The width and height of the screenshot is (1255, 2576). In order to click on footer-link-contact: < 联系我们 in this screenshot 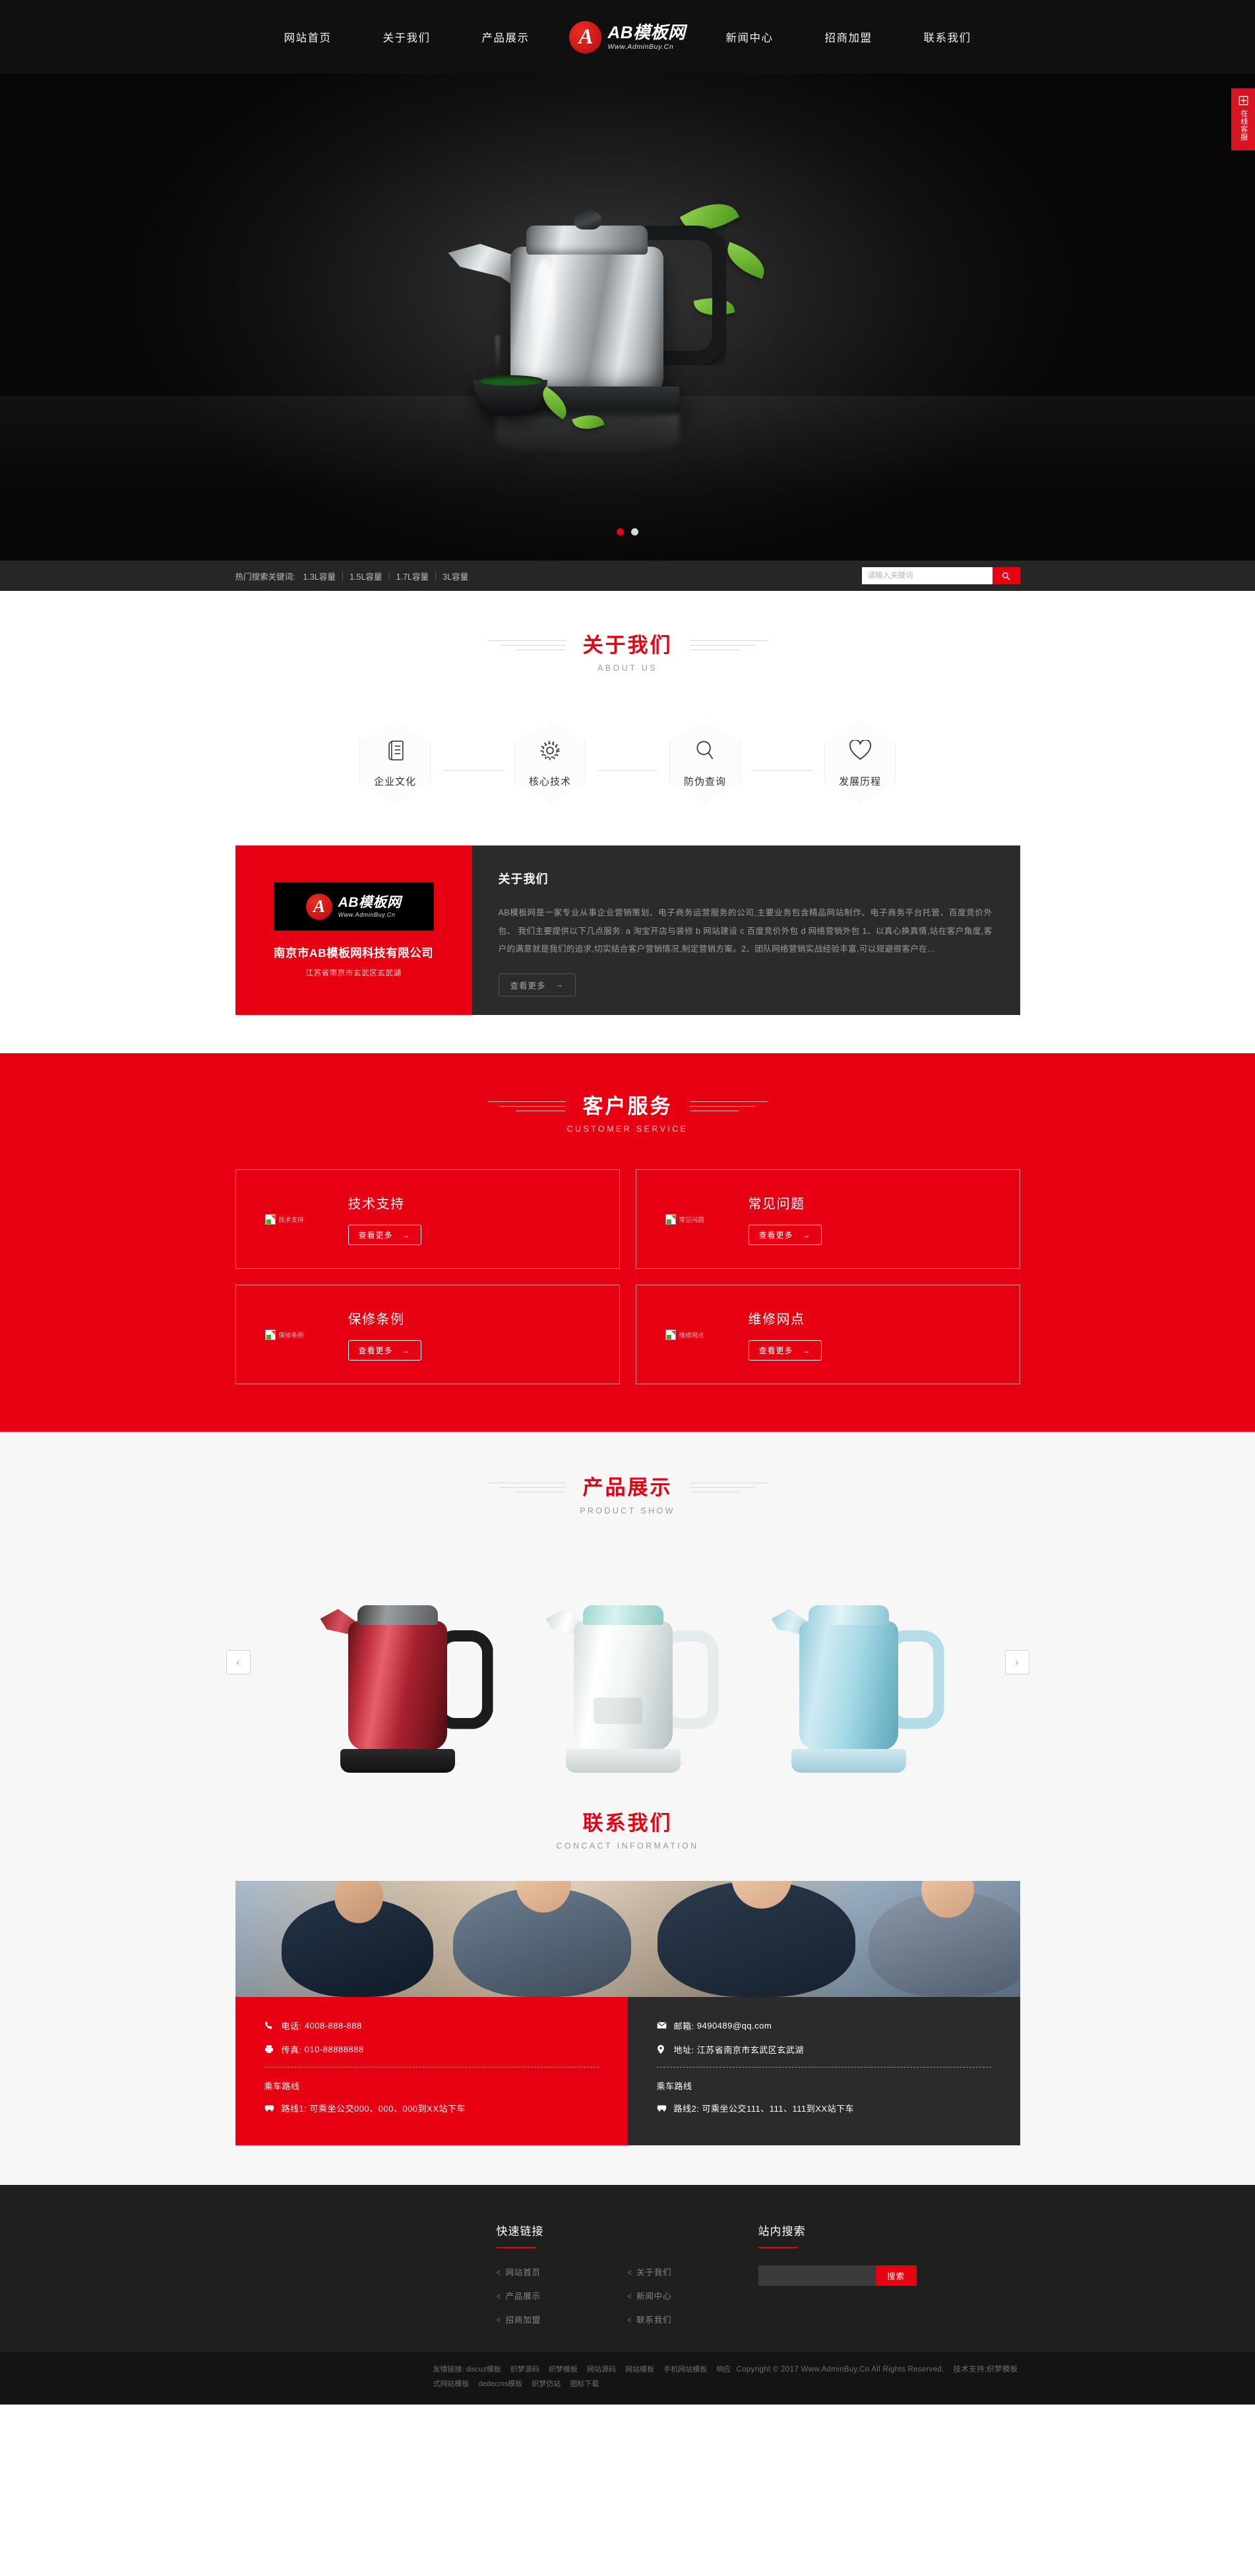, I will do `click(692, 2319)`.